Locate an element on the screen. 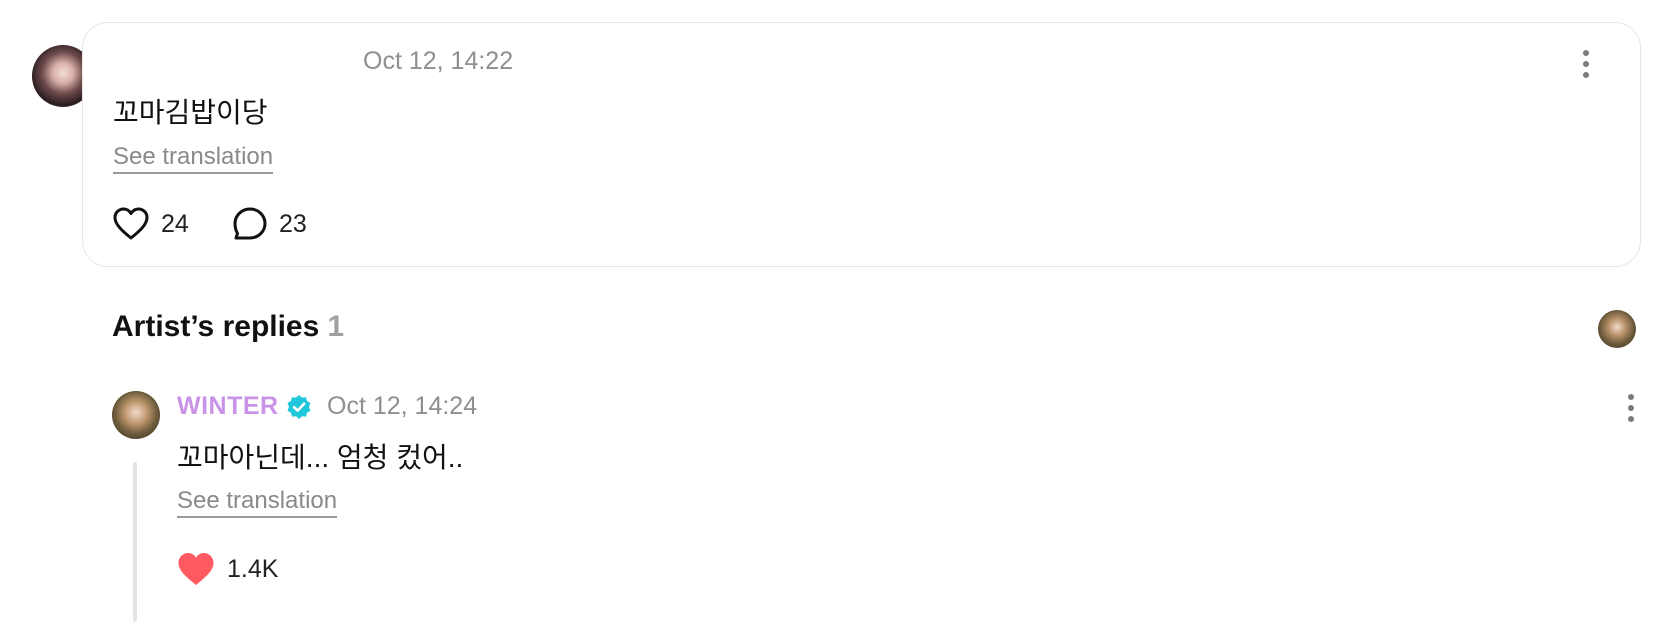 Image resolution: width=1668 pixels, height=644 pixels. like-button: 24 is located at coordinates (151, 224).